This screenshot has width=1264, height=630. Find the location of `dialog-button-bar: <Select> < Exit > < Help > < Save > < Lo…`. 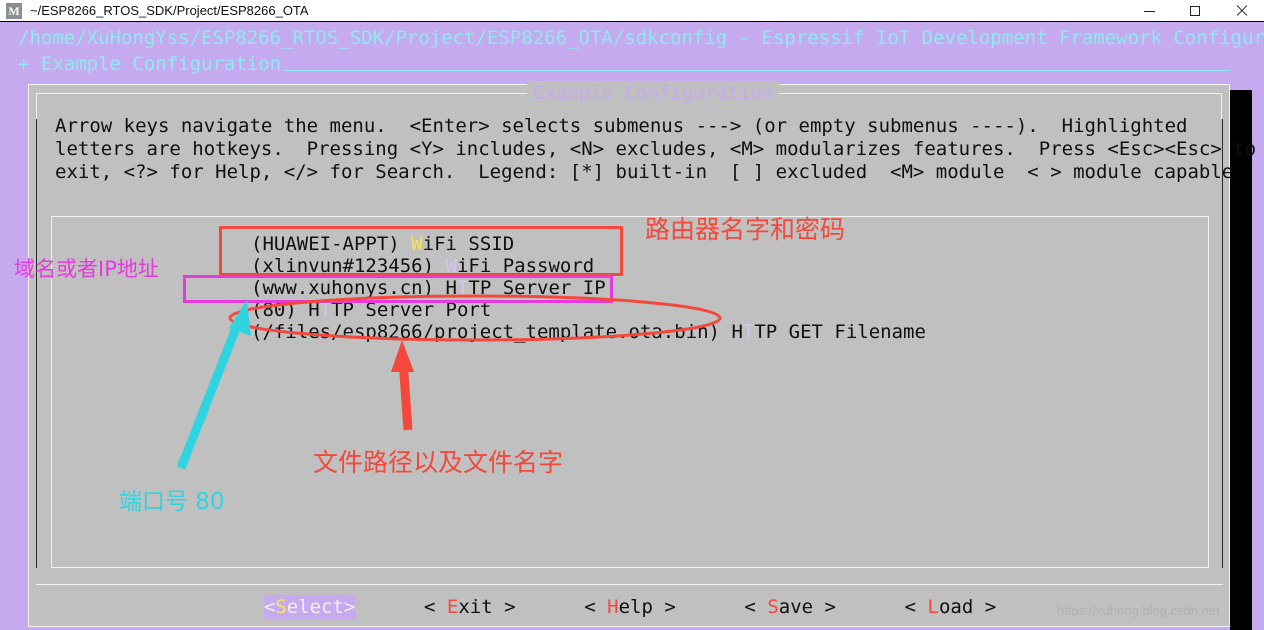

dialog-button-bar: <Select> < Exit > < Help > < Save > < Lo… is located at coordinates (630, 607).